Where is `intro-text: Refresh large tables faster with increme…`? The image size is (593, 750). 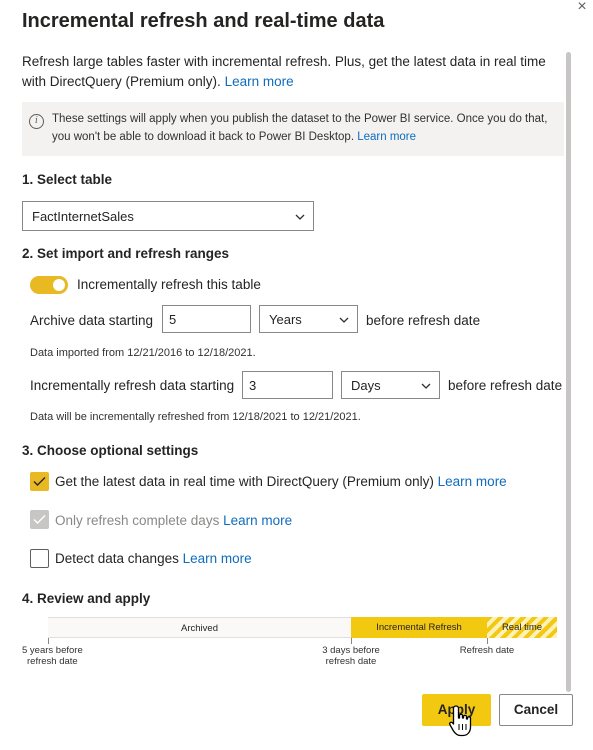
intro-text: Refresh large tables faster with increme… is located at coordinates (289, 72).